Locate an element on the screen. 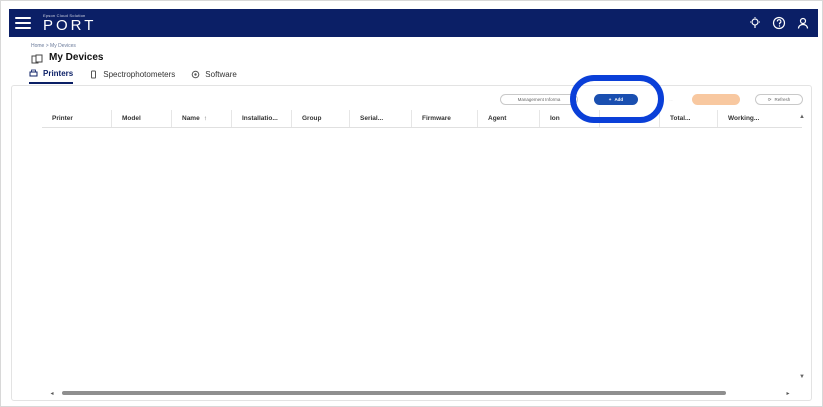 This screenshot has height=407, width=823. device-tabs: Printers Spectrophotometers Software is located at coordinates (133, 76).